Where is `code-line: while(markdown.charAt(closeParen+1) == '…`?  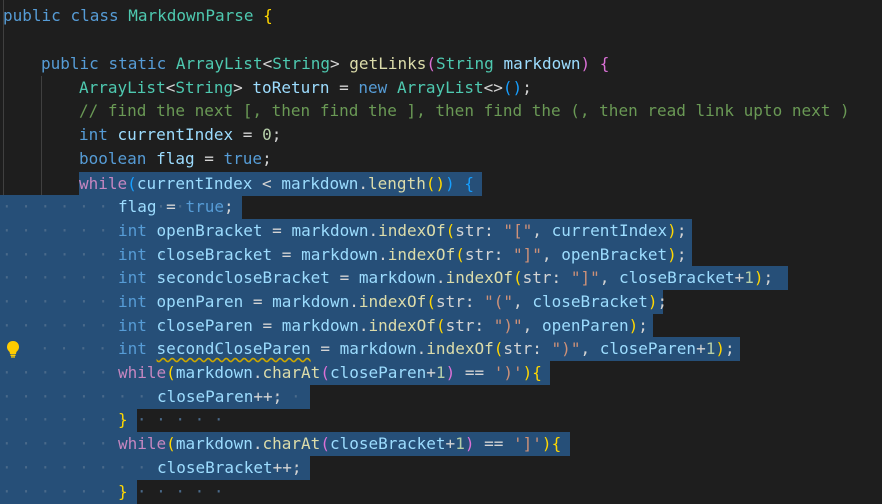
code-line: while(markdown.charAt(closeParen+1) == '… is located at coordinates (330, 373).